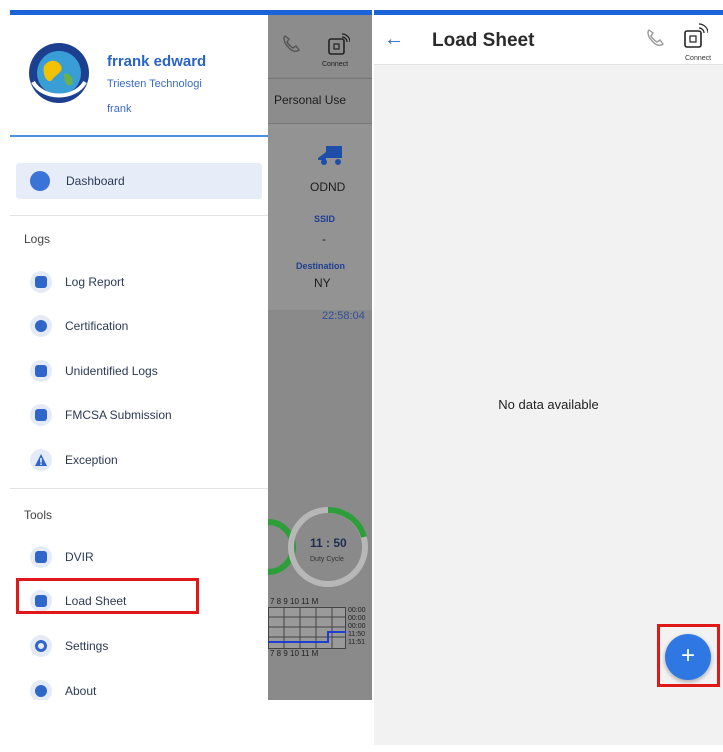  What do you see at coordinates (157, 61) in the screenshot?
I see `user-name: frrank edward` at bounding box center [157, 61].